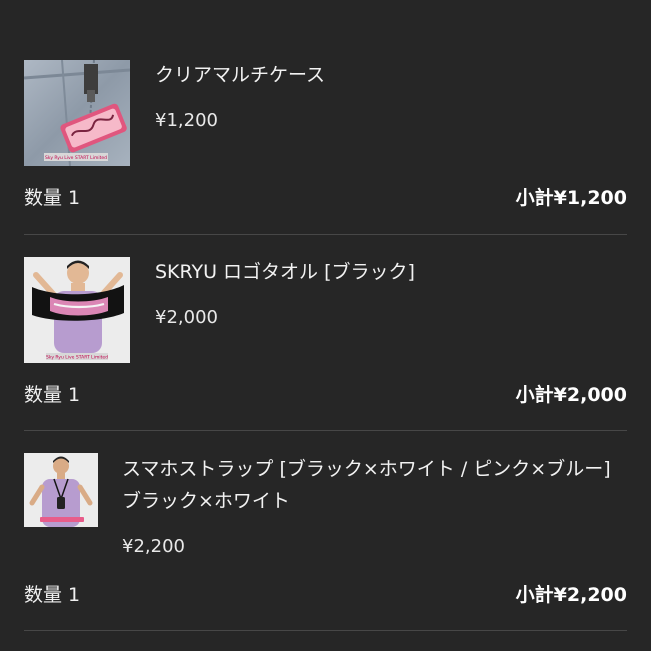  What do you see at coordinates (376, 485) in the screenshot?
I see `product-name: スマホストラップ [ブラック×ホワイト / ピンク×ブルー] ブラック×ホワイト` at bounding box center [376, 485].